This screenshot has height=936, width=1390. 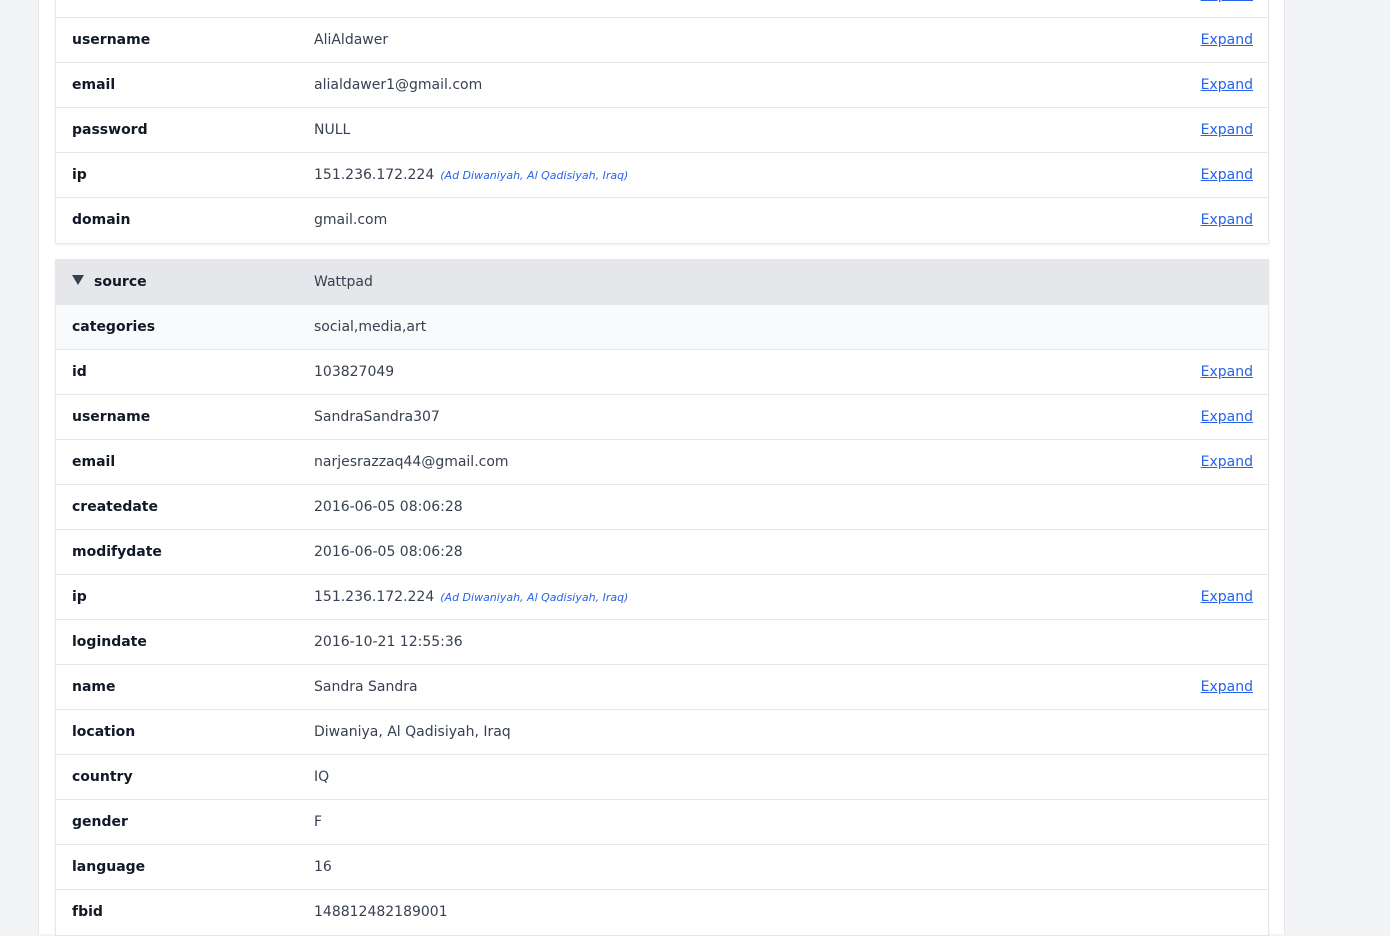 What do you see at coordinates (87, 912) in the screenshot?
I see `field-key: fbid` at bounding box center [87, 912].